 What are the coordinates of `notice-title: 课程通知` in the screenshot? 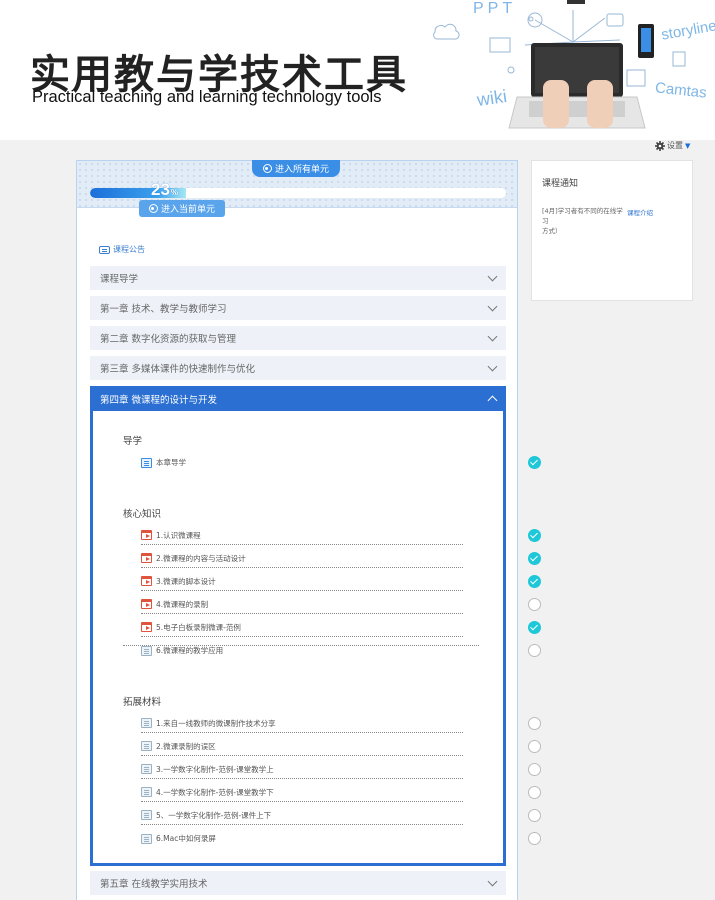 It's located at (560, 184).